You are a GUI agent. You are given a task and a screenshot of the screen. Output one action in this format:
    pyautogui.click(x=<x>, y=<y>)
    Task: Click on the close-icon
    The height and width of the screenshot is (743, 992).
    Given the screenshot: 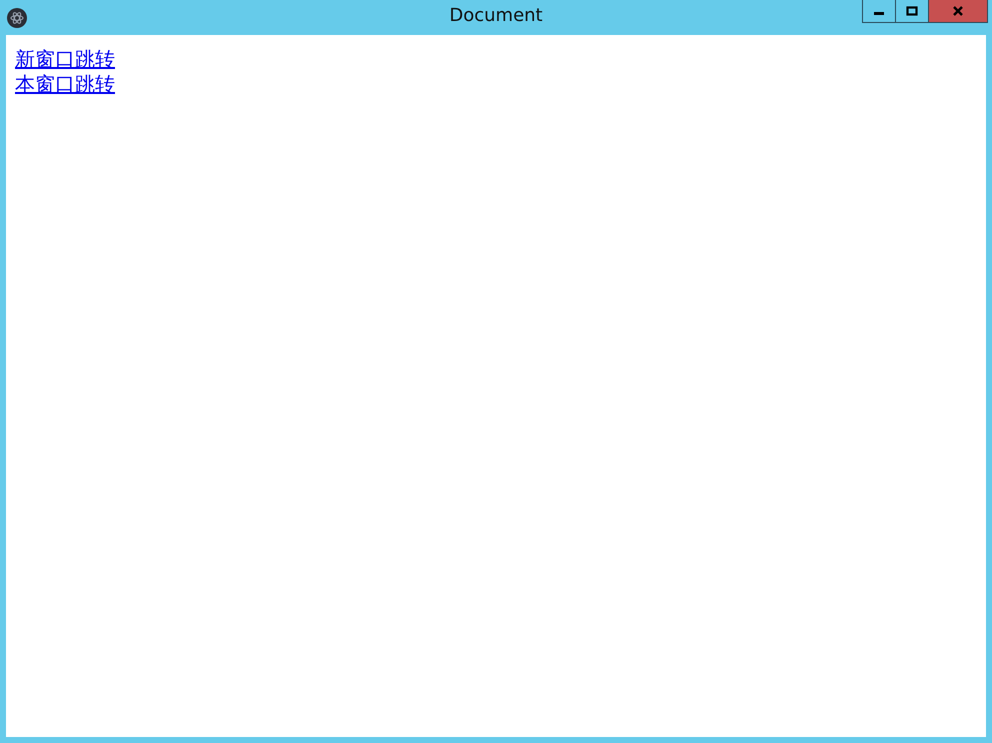 What is the action you would take?
    pyautogui.click(x=958, y=11)
    